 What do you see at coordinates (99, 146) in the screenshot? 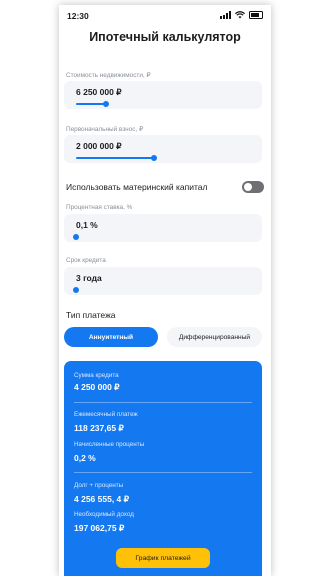
I see `down-payment-value: 2 000 000 ₽` at bounding box center [99, 146].